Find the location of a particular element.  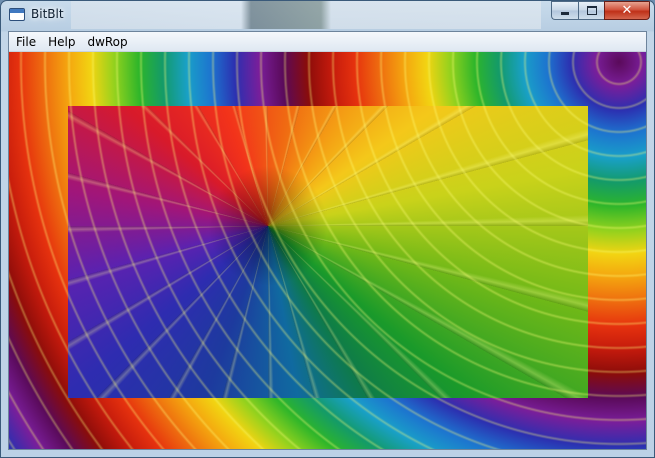

title-bar: BitBlt ✕ is located at coordinates (327, 16).